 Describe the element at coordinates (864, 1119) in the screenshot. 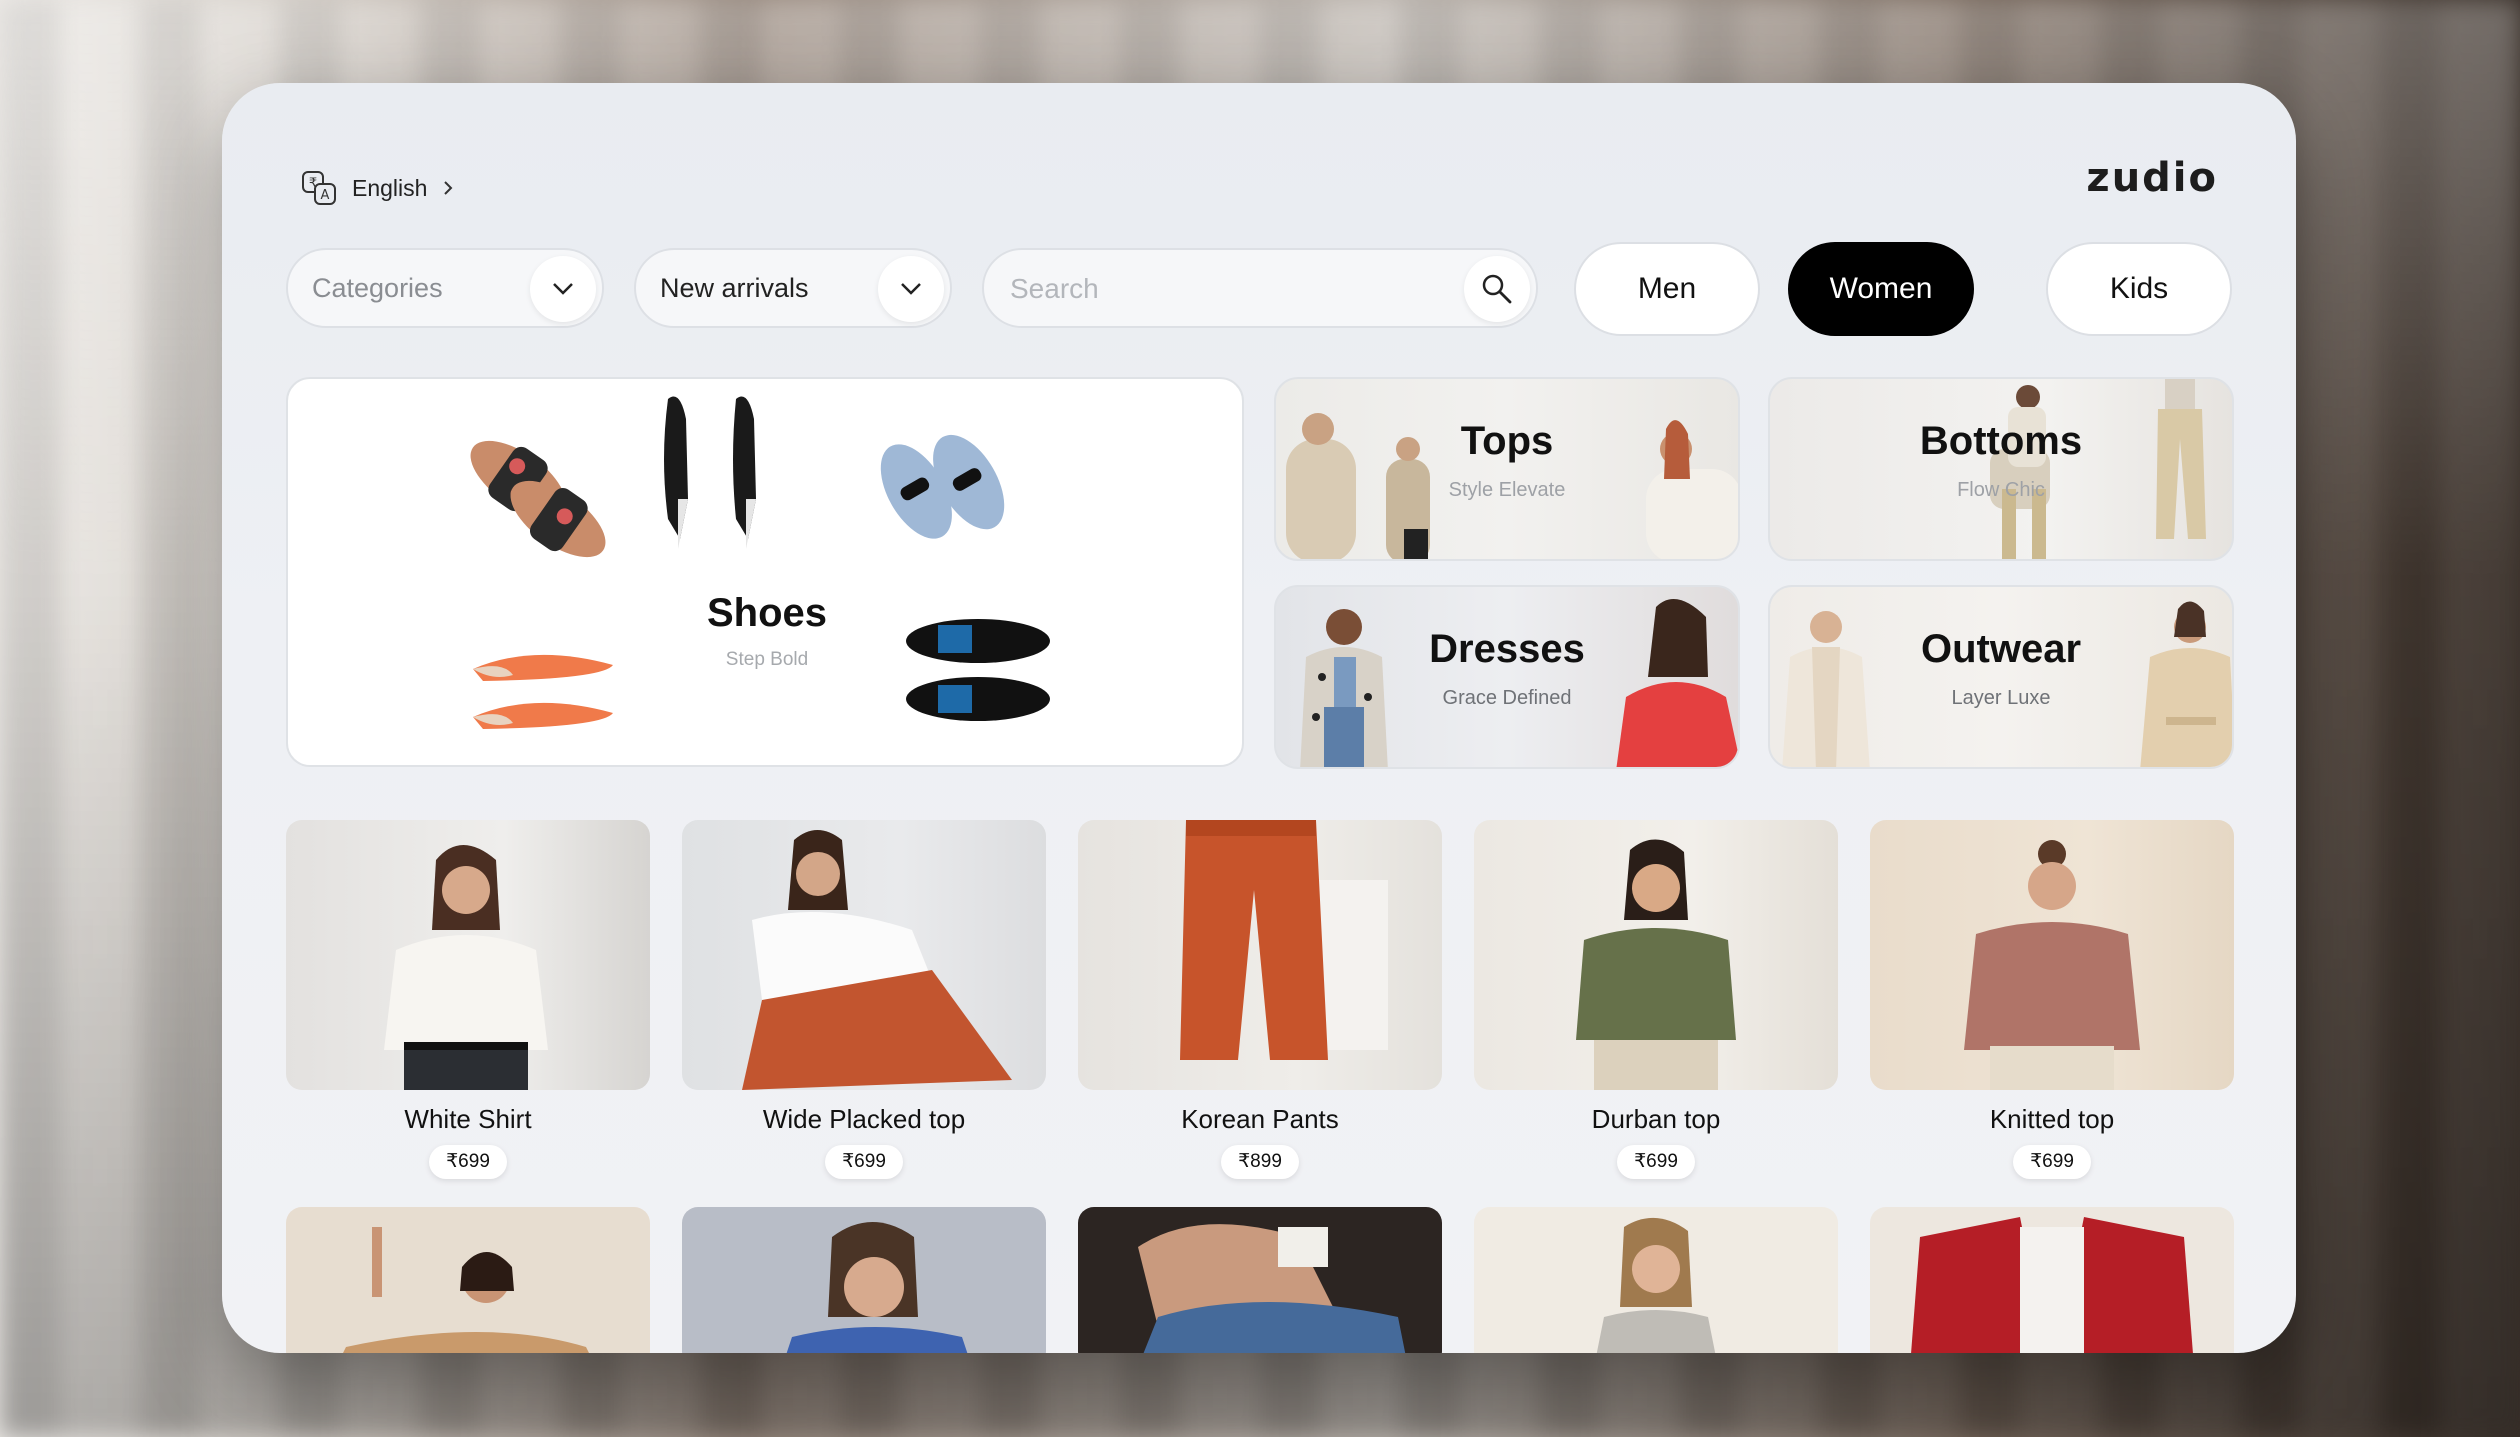

I see `product-name: Wide Placked top` at that location.